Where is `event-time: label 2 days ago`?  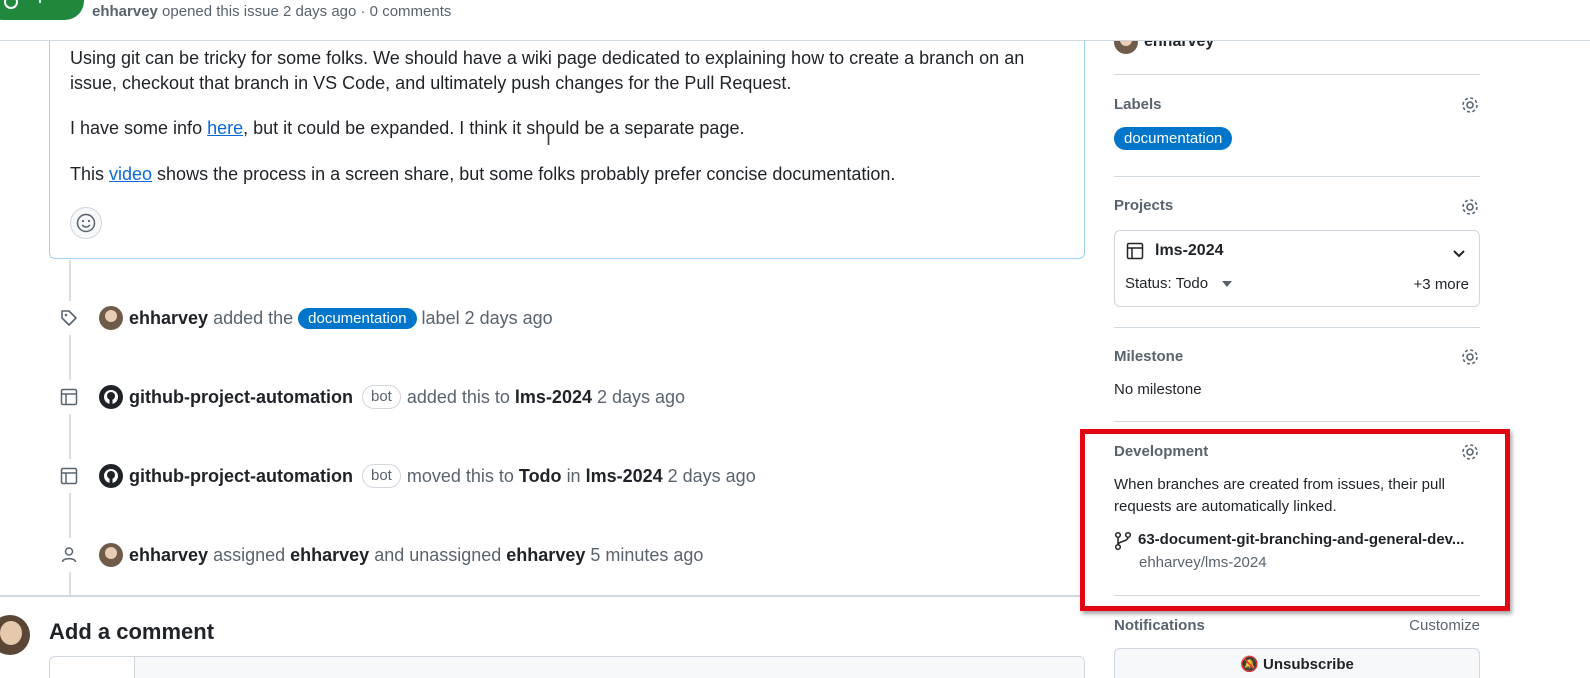
event-time: label 2 days ago is located at coordinates (487, 317).